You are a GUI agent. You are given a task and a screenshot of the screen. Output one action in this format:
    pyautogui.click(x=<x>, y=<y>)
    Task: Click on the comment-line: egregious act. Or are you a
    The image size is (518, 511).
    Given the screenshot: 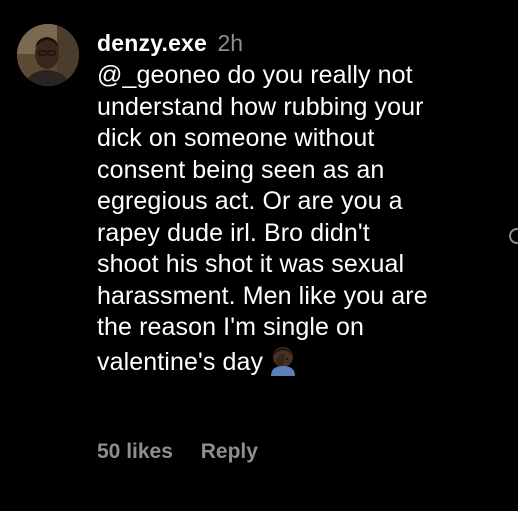 What is the action you would take?
    pyautogui.click(x=250, y=201)
    